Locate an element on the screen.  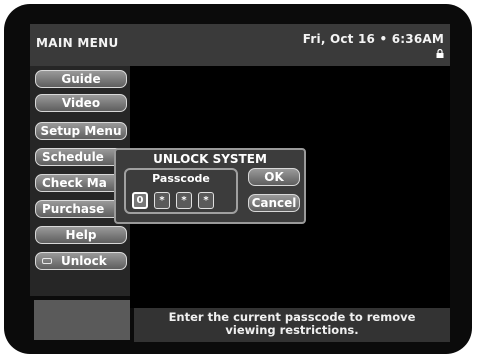
passcode-digit-4: * is located at coordinates (206, 200).